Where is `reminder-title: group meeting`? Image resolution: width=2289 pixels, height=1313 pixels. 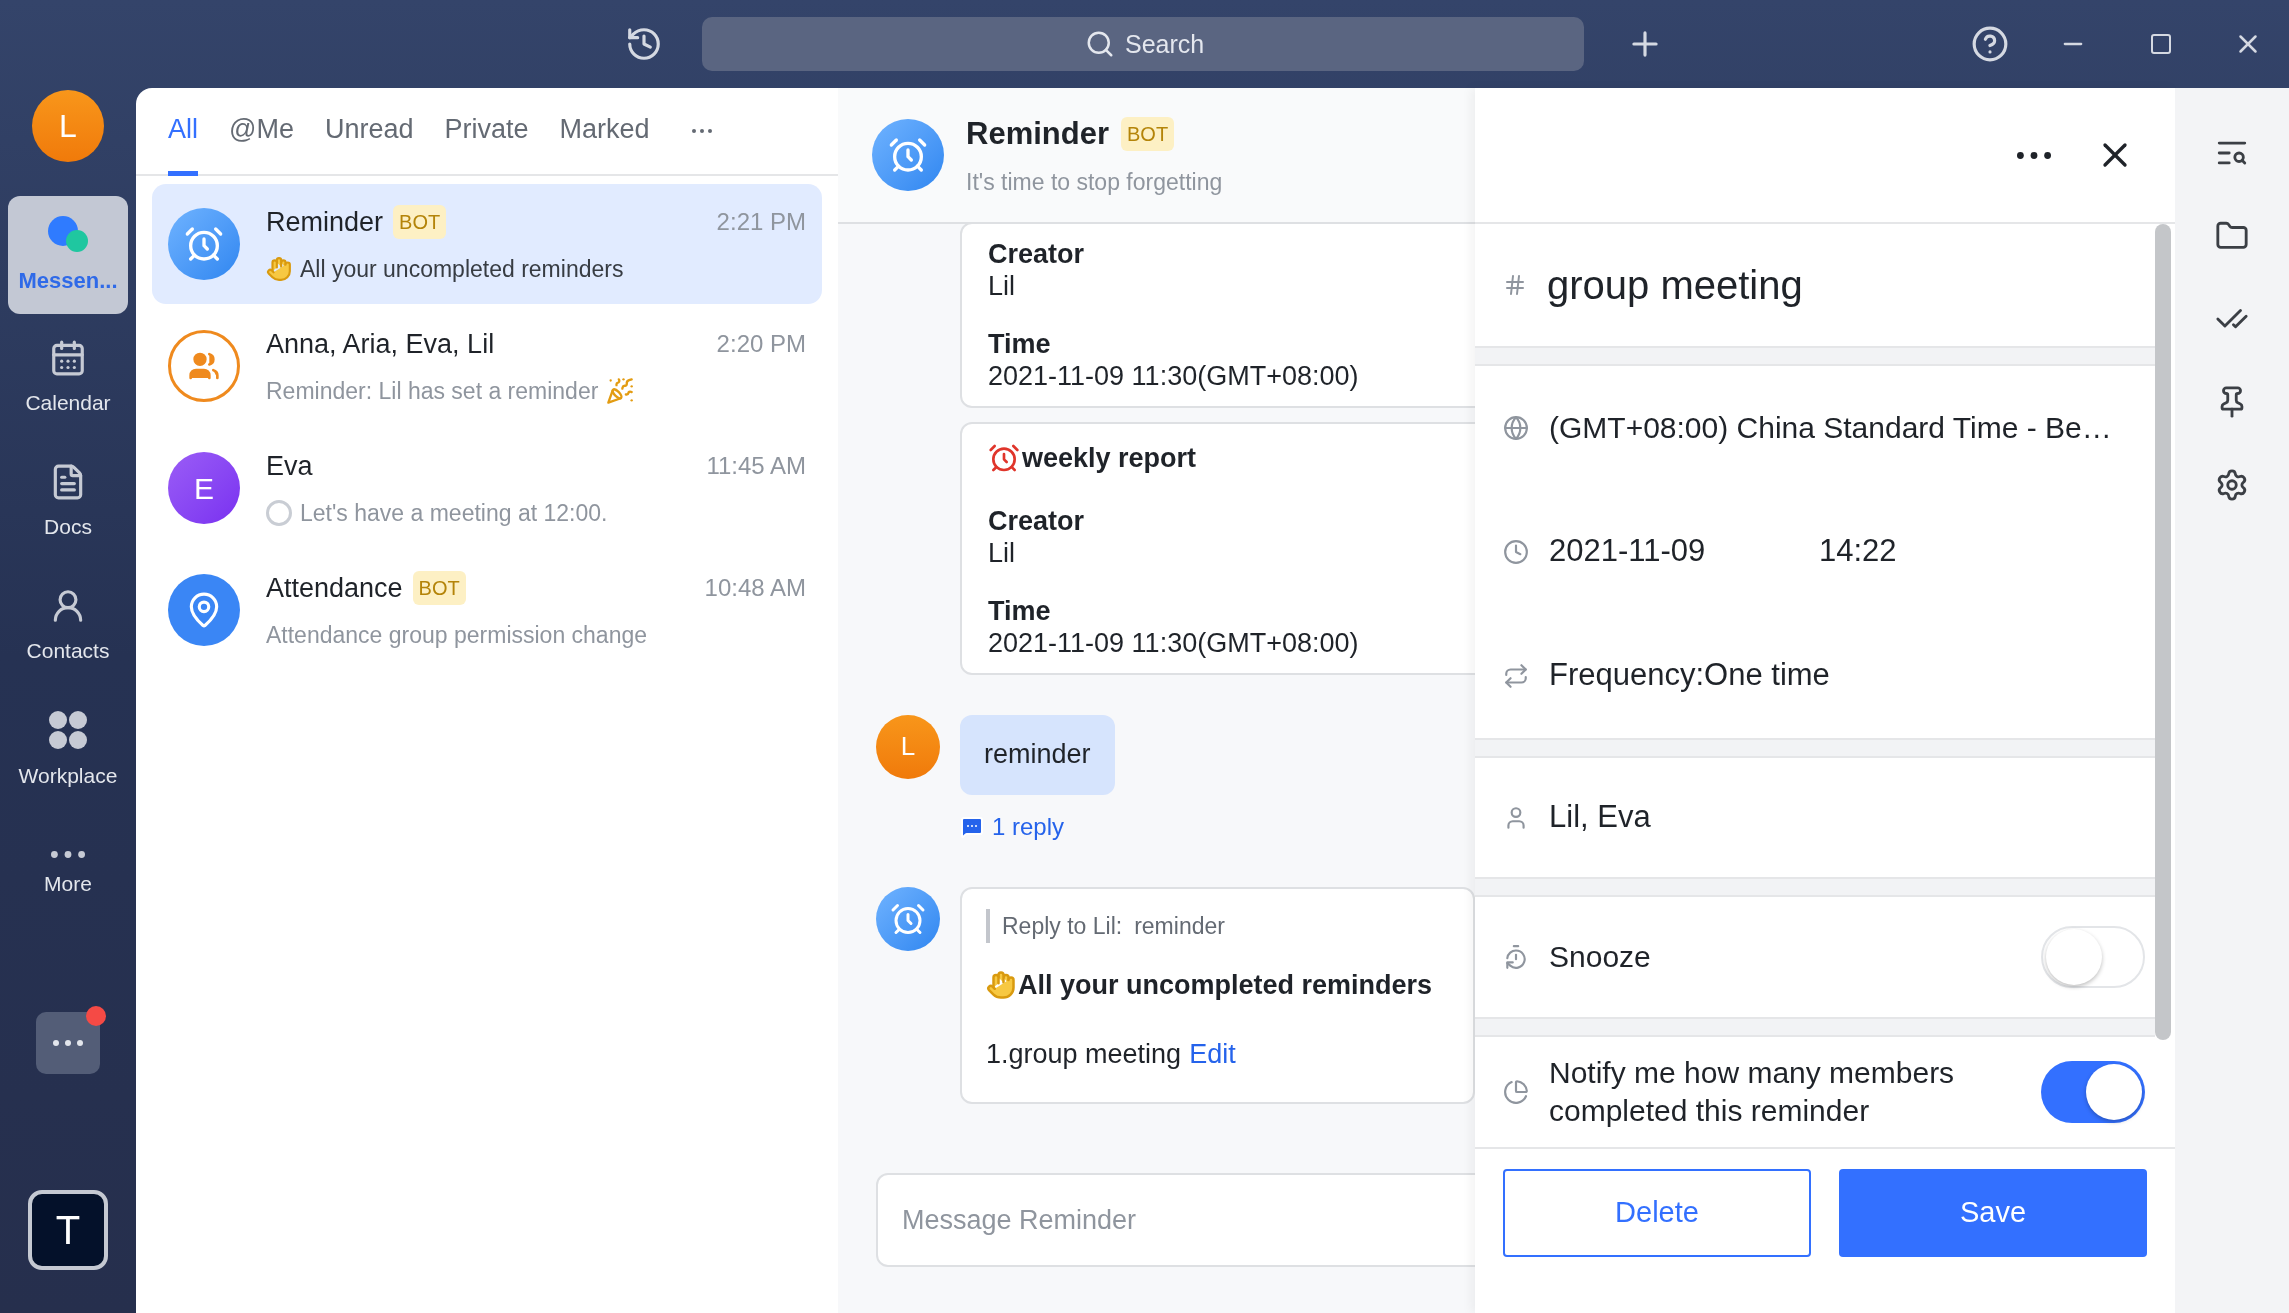
reminder-title: group meeting is located at coordinates (1675, 285).